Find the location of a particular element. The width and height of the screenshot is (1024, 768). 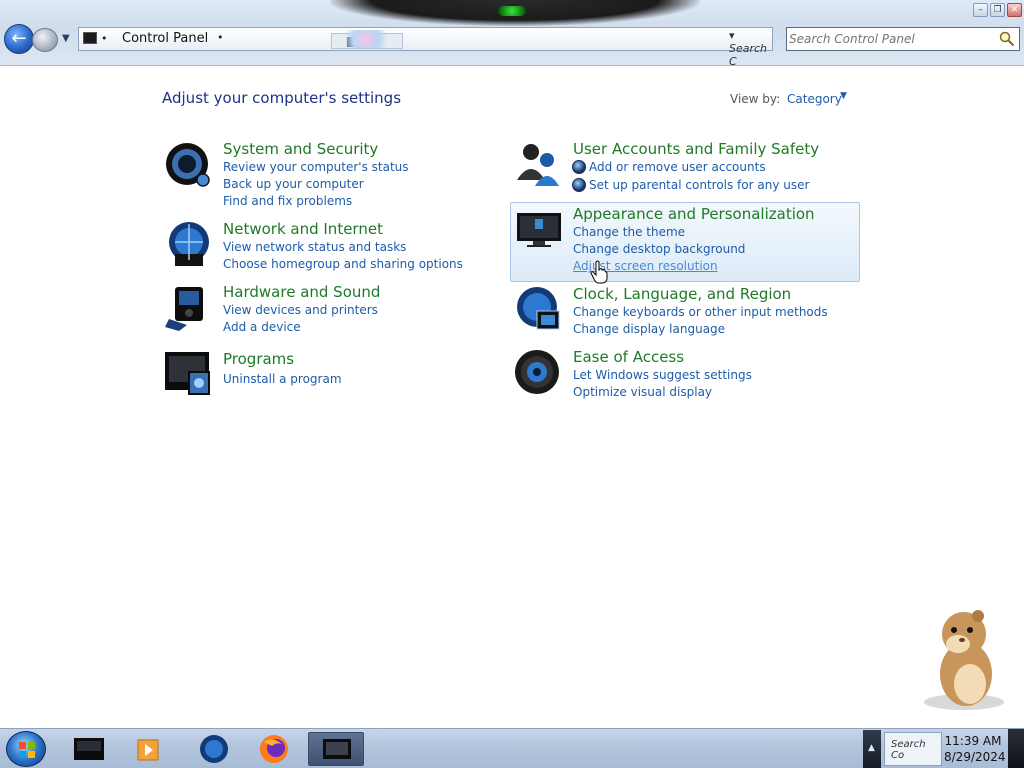

firefox-icon is located at coordinates (274, 749).